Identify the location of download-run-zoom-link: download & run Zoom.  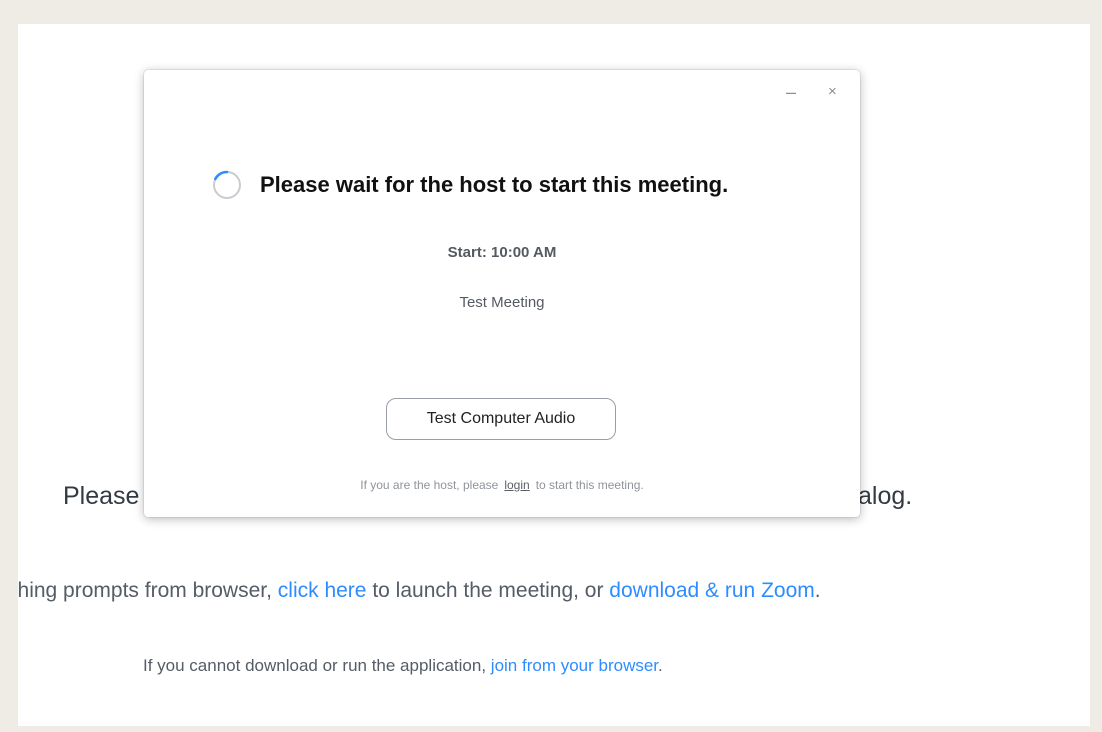
(711, 590).